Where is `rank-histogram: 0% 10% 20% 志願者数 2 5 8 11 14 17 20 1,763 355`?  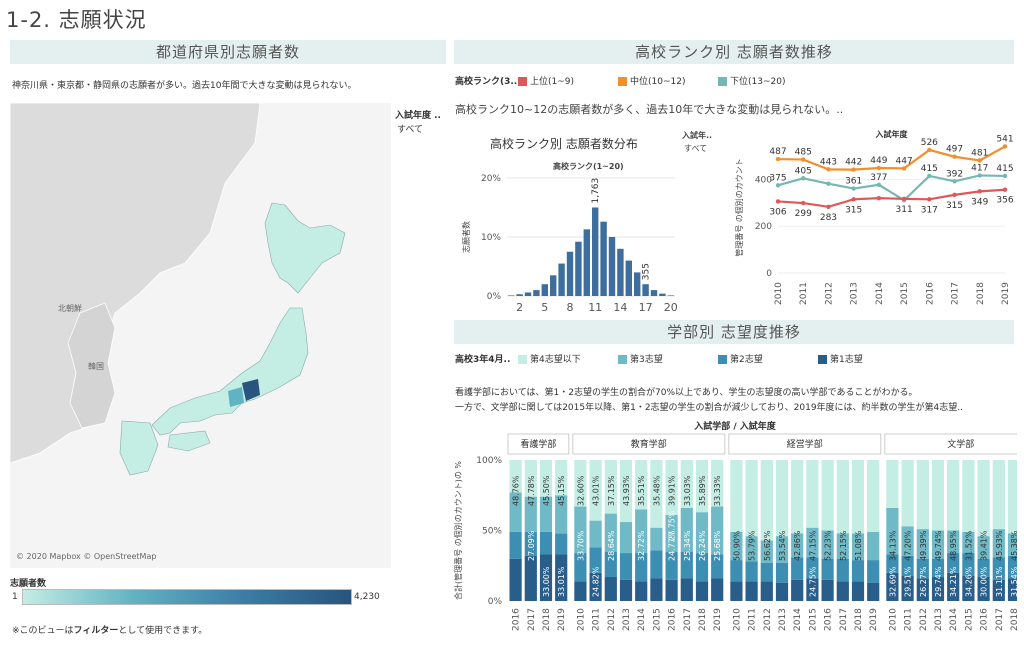
rank-histogram: 0% 10% 20% 志願者数 2 5 8 11 14 17 20 1,763 355 is located at coordinates (570, 243).